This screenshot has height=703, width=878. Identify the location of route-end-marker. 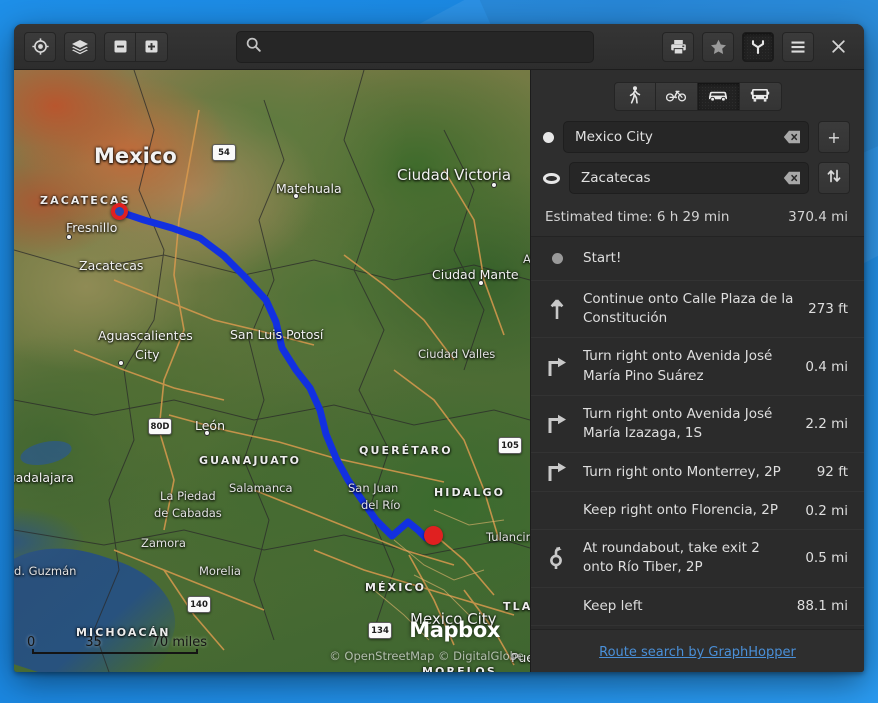
(119, 211).